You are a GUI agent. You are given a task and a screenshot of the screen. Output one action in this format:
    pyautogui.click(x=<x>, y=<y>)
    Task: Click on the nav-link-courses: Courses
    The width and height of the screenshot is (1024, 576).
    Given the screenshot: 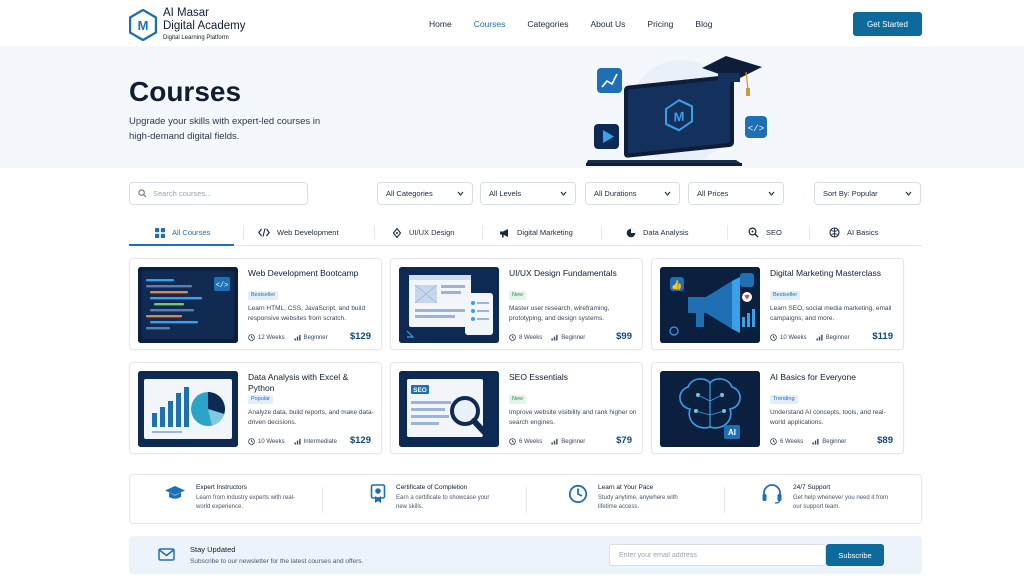 What is the action you would take?
    pyautogui.click(x=490, y=24)
    